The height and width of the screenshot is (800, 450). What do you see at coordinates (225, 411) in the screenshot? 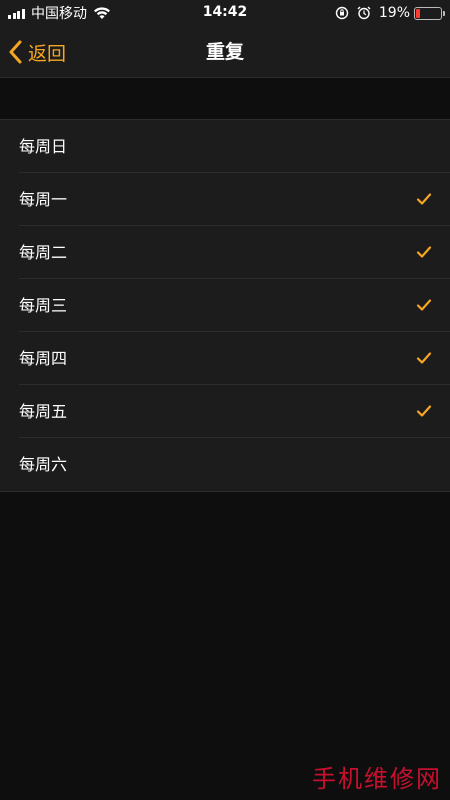
I see `day-row-friday: 每周五` at bounding box center [225, 411].